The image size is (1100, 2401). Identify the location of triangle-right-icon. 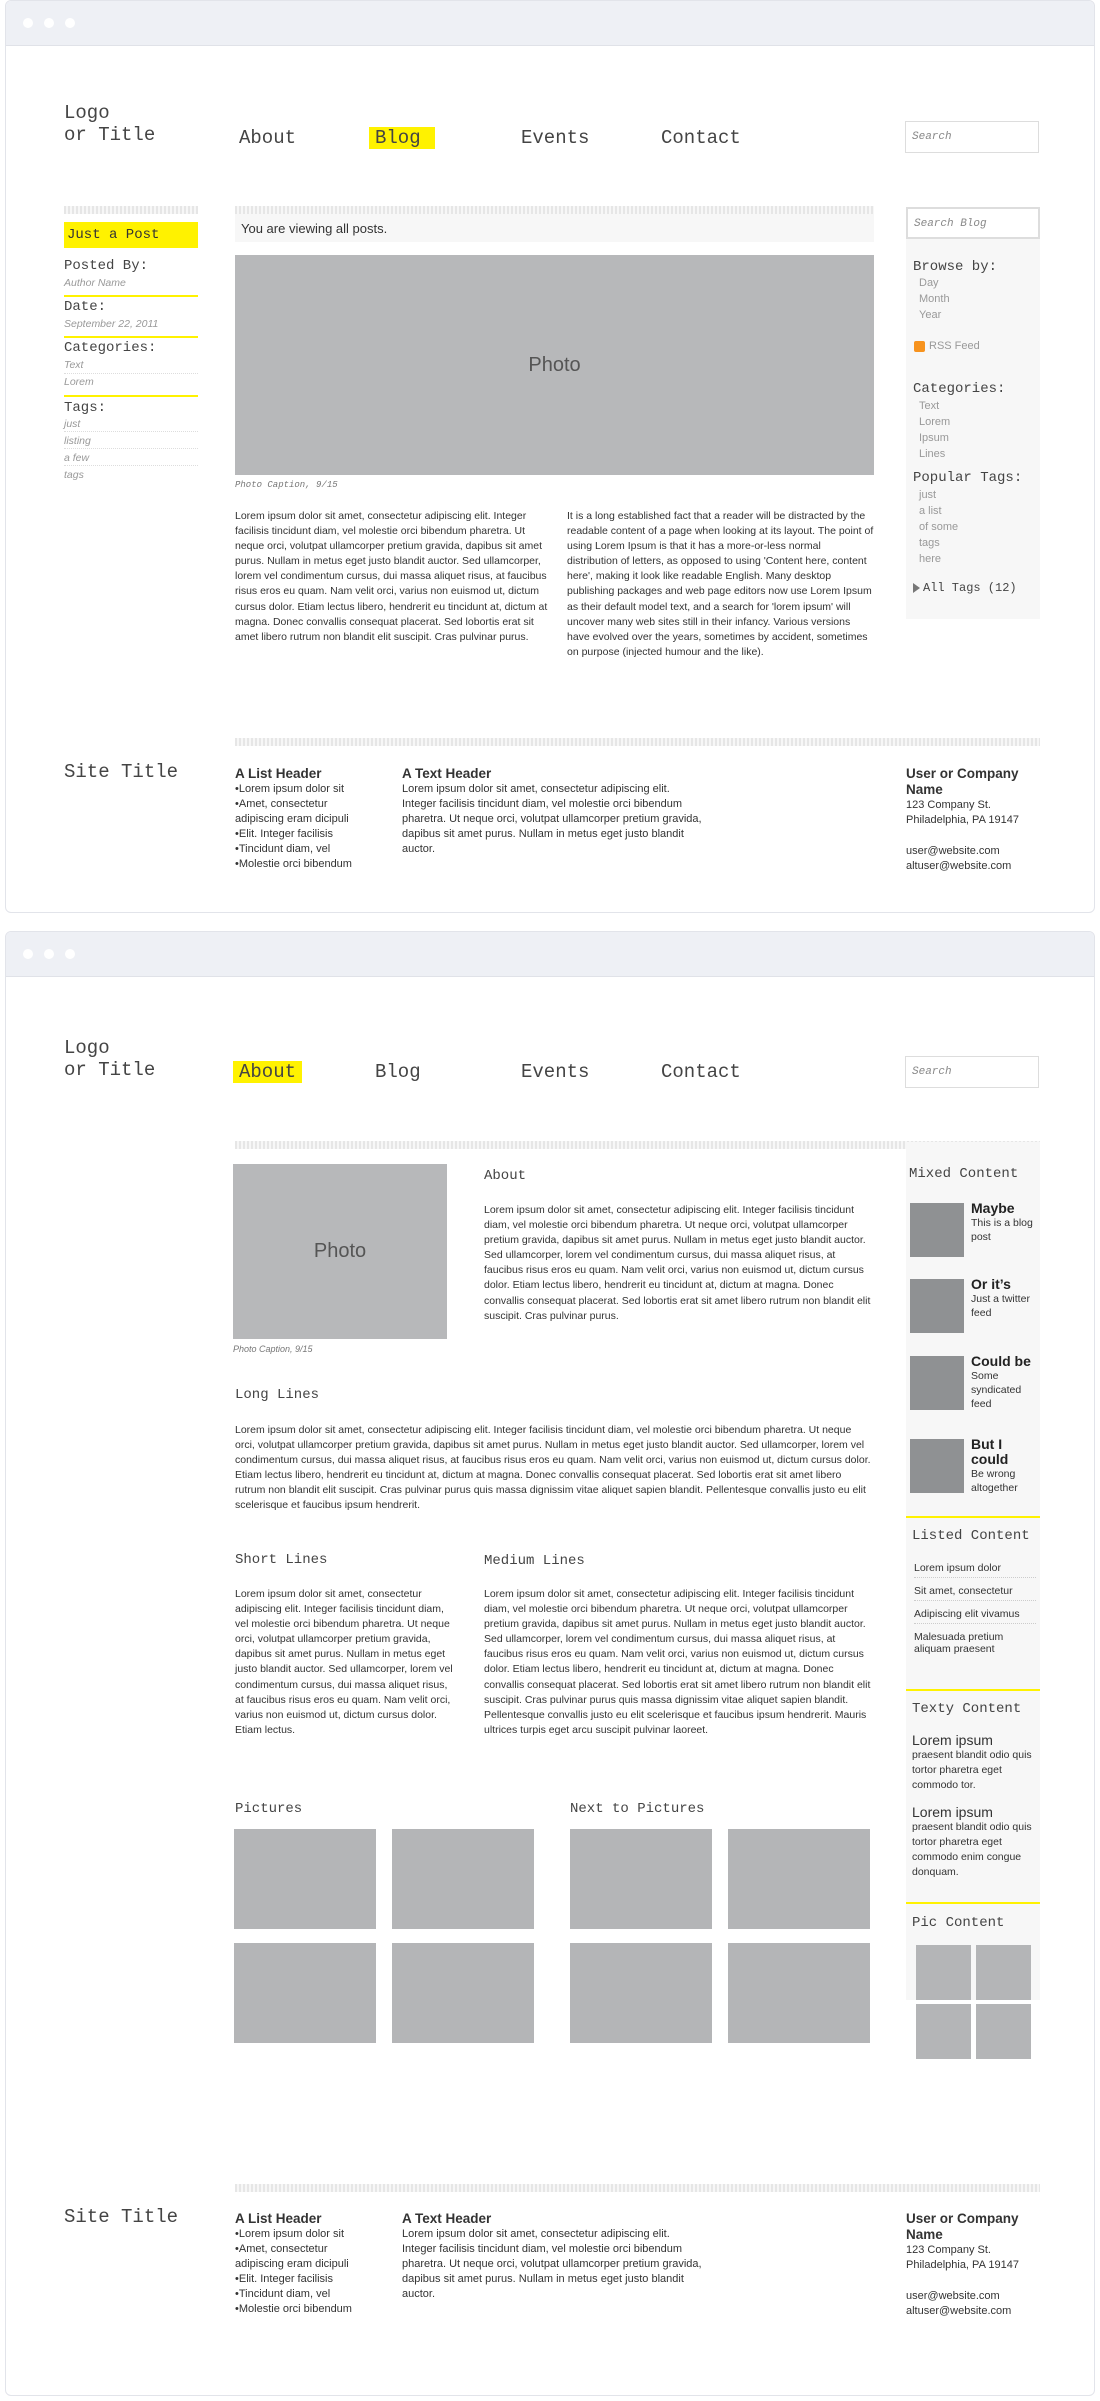
(916, 588).